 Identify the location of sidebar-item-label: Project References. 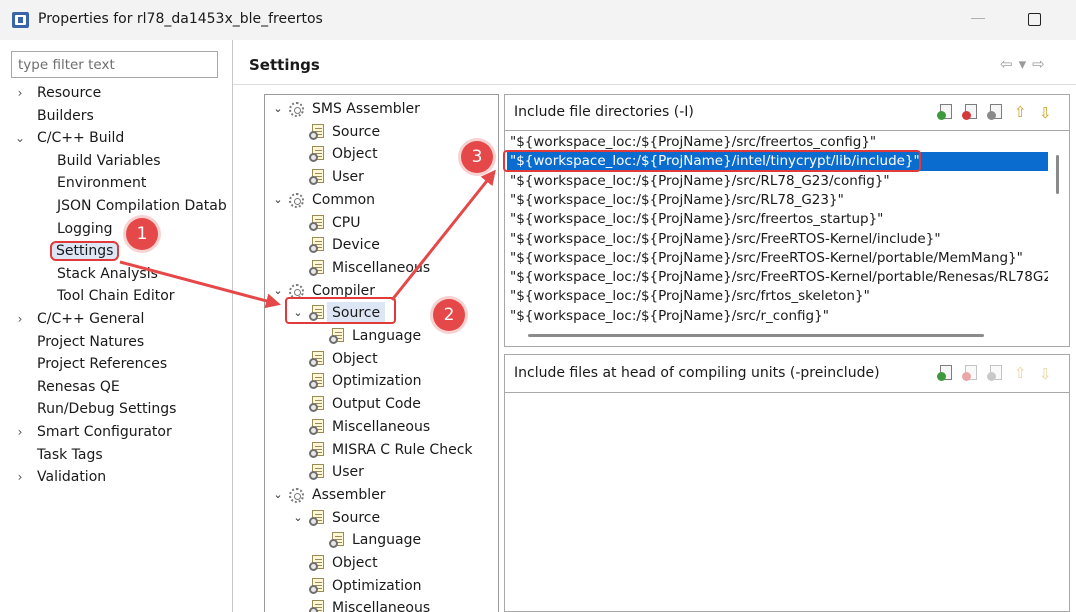
(102, 364).